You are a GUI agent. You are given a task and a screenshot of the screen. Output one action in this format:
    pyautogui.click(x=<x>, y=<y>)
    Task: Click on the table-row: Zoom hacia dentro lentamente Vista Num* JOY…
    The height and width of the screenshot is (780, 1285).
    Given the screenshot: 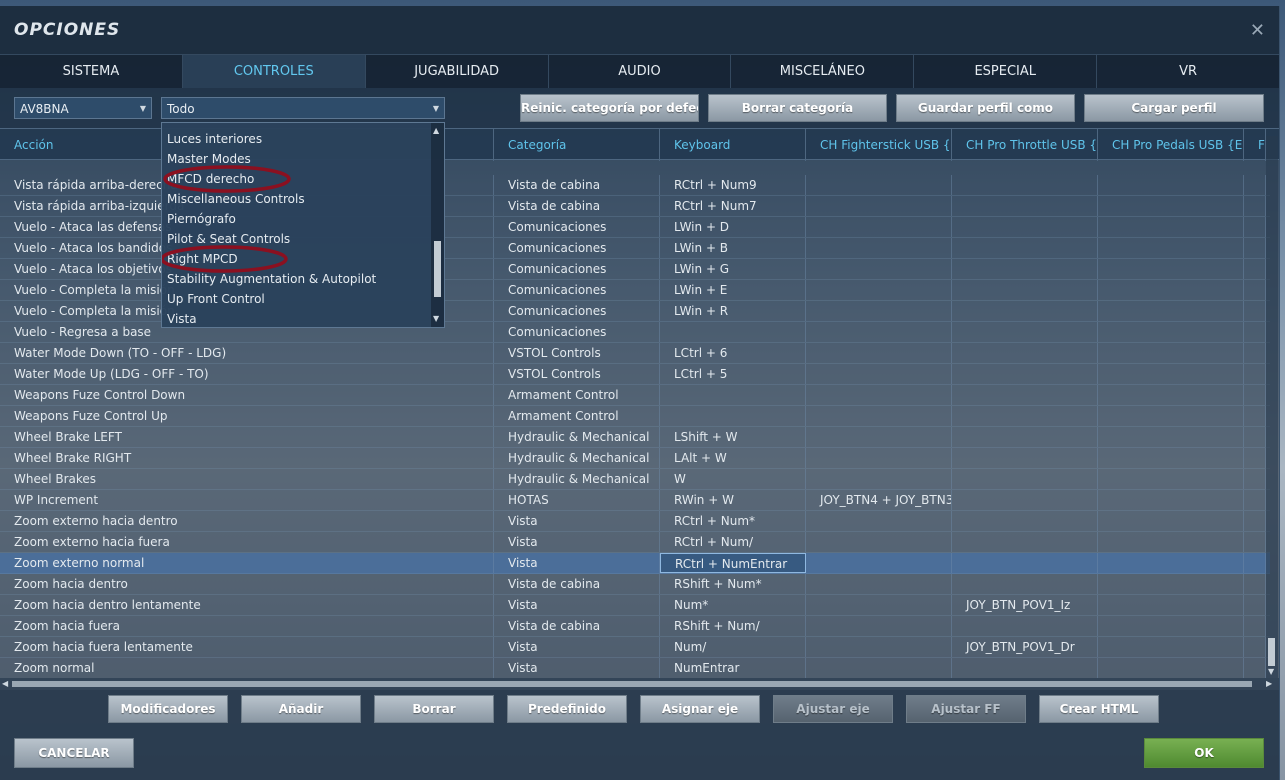 What is the action you would take?
    pyautogui.click(x=635, y=605)
    